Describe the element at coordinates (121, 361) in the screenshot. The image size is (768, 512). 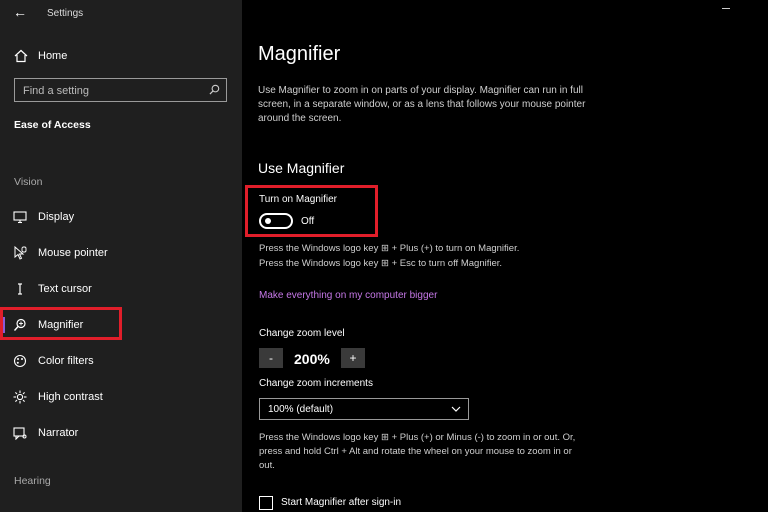
I see `sidebar-item-color-filters: Color filters` at that location.